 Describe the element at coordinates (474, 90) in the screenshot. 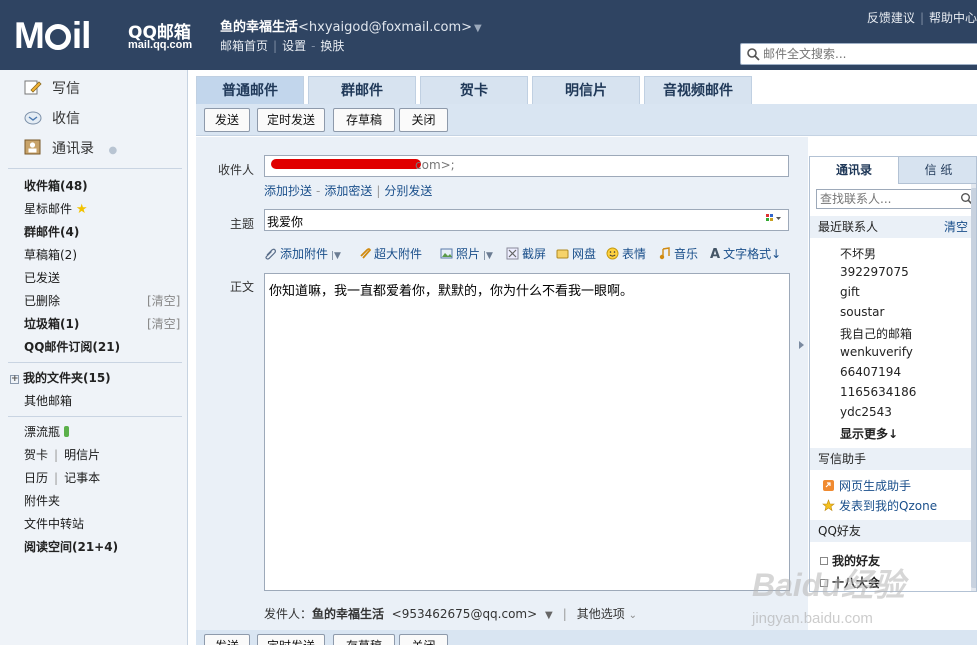

I see `tab-card: 贺卡` at that location.